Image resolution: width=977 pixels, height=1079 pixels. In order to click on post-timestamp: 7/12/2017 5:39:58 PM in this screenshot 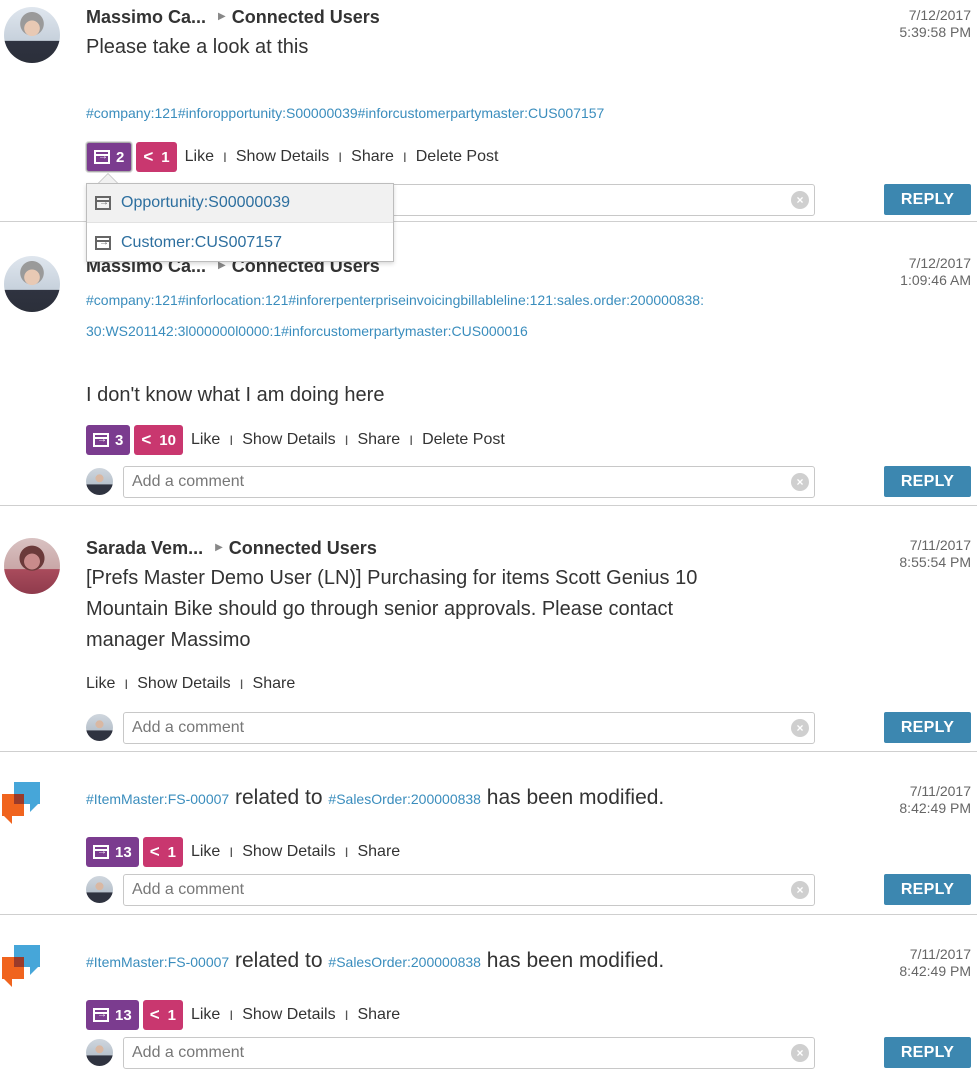, I will do `click(935, 24)`.